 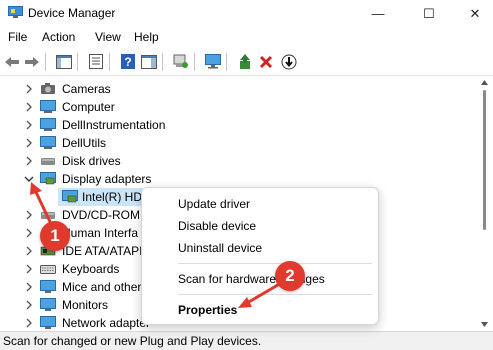 I want to click on network-adapter-icon, so click(x=48, y=322).